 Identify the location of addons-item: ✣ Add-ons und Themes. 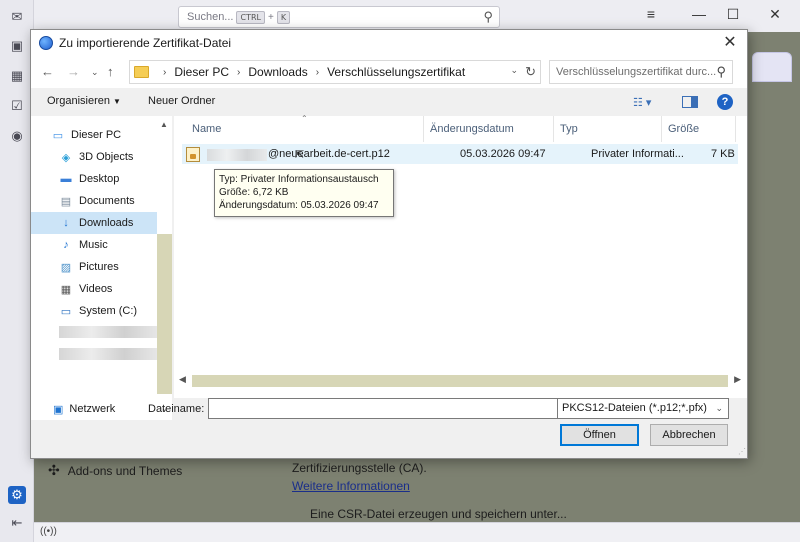
(115, 470).